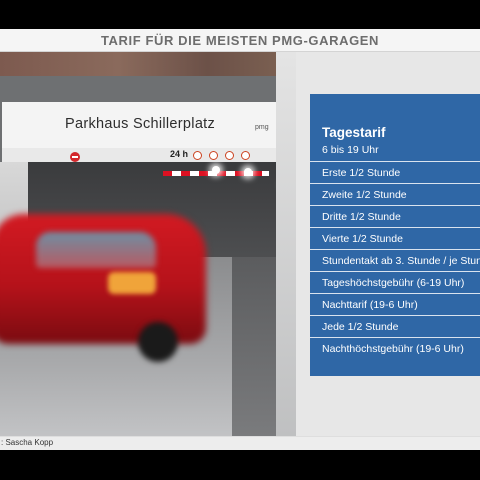 Image resolution: width=480 pixels, height=480 pixels. What do you see at coordinates (213, 155) in the screenshot?
I see `warning-icon` at bounding box center [213, 155].